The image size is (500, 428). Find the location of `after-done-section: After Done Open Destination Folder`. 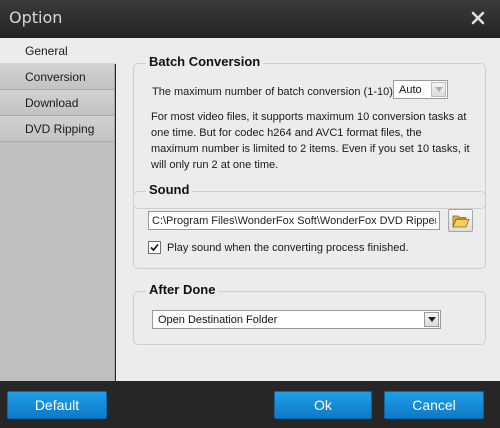

after-done-section: After Done Open Destination Folder is located at coordinates (309, 313).